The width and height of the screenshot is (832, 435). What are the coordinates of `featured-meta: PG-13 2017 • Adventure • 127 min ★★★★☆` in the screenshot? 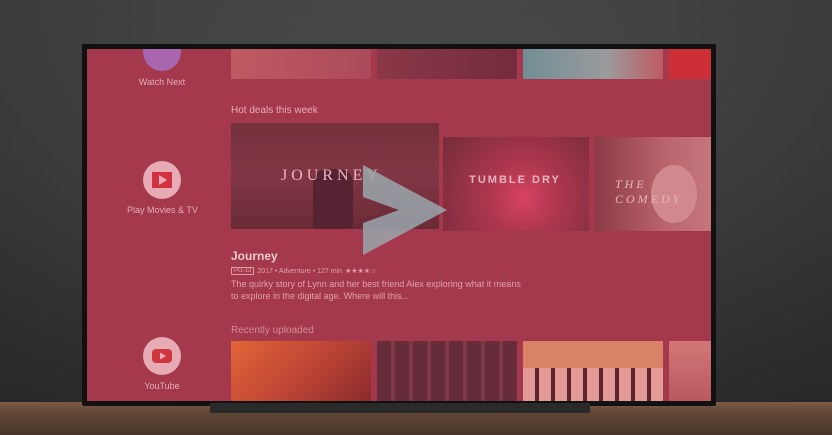 It's located at (303, 271).